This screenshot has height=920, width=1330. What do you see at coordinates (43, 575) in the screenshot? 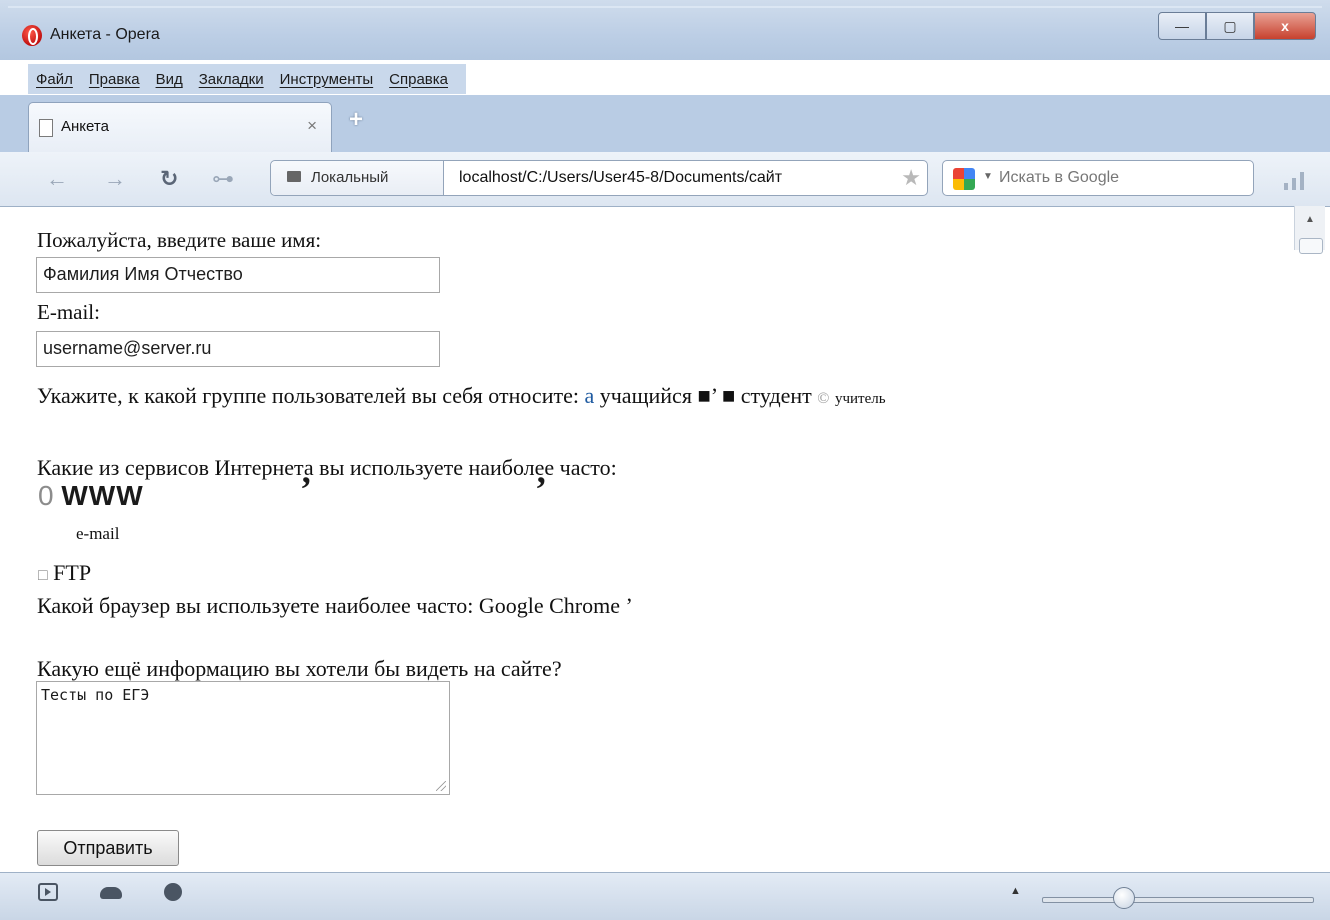
I see `ftp-checkbox: □` at bounding box center [43, 575].